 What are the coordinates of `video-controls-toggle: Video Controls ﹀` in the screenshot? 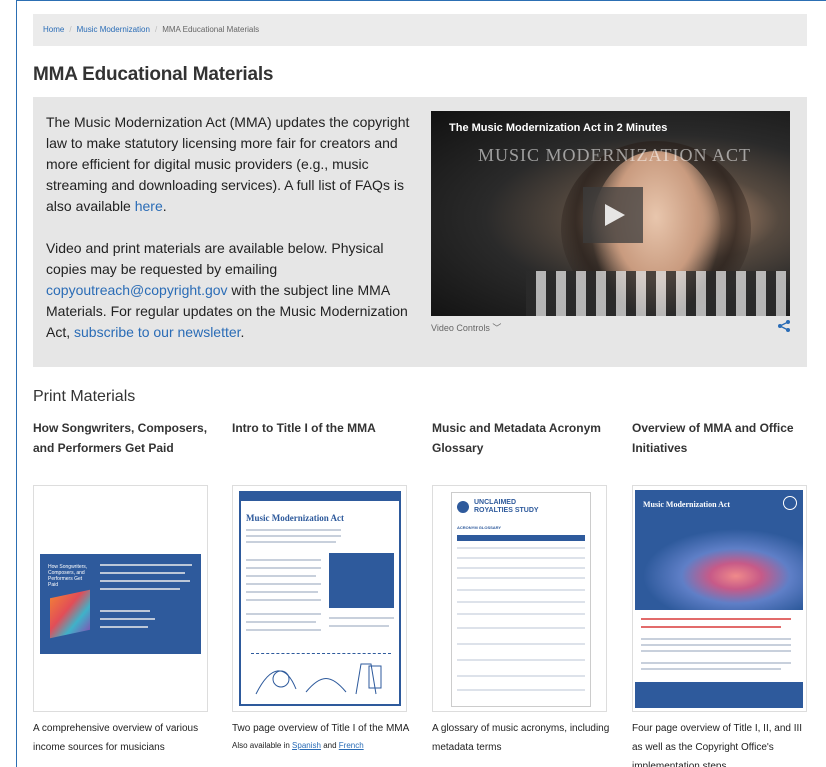 It's located at (466, 327).